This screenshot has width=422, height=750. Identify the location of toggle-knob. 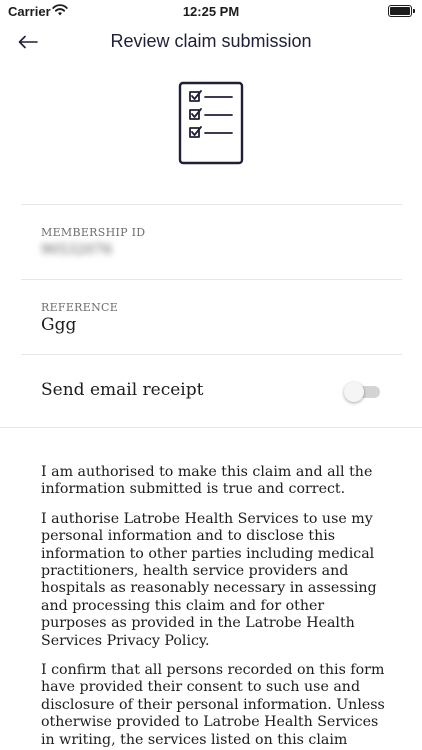
(354, 392).